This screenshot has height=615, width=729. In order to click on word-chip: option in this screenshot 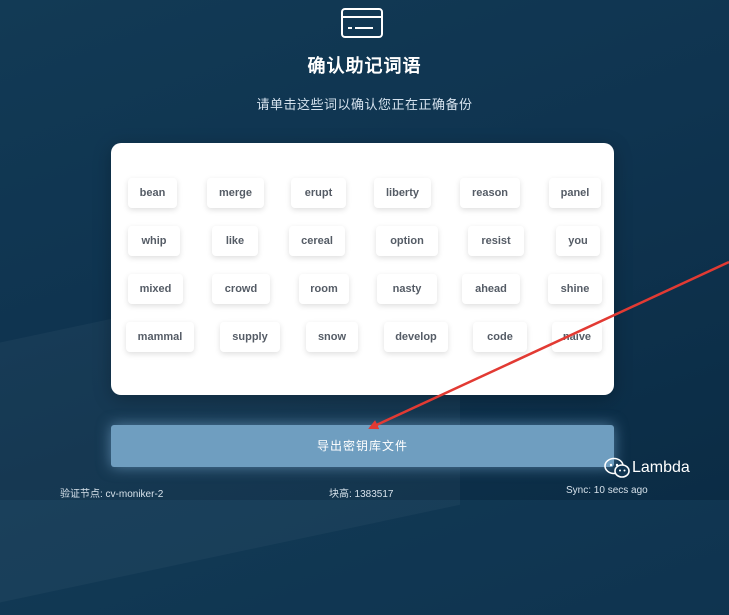, I will do `click(407, 241)`.